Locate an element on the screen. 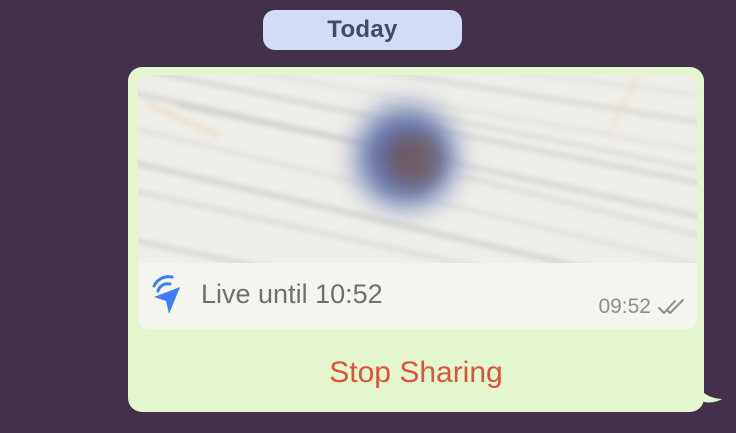 Image resolution: width=736 pixels, height=433 pixels. live-location-arrow-icon is located at coordinates (166, 294).